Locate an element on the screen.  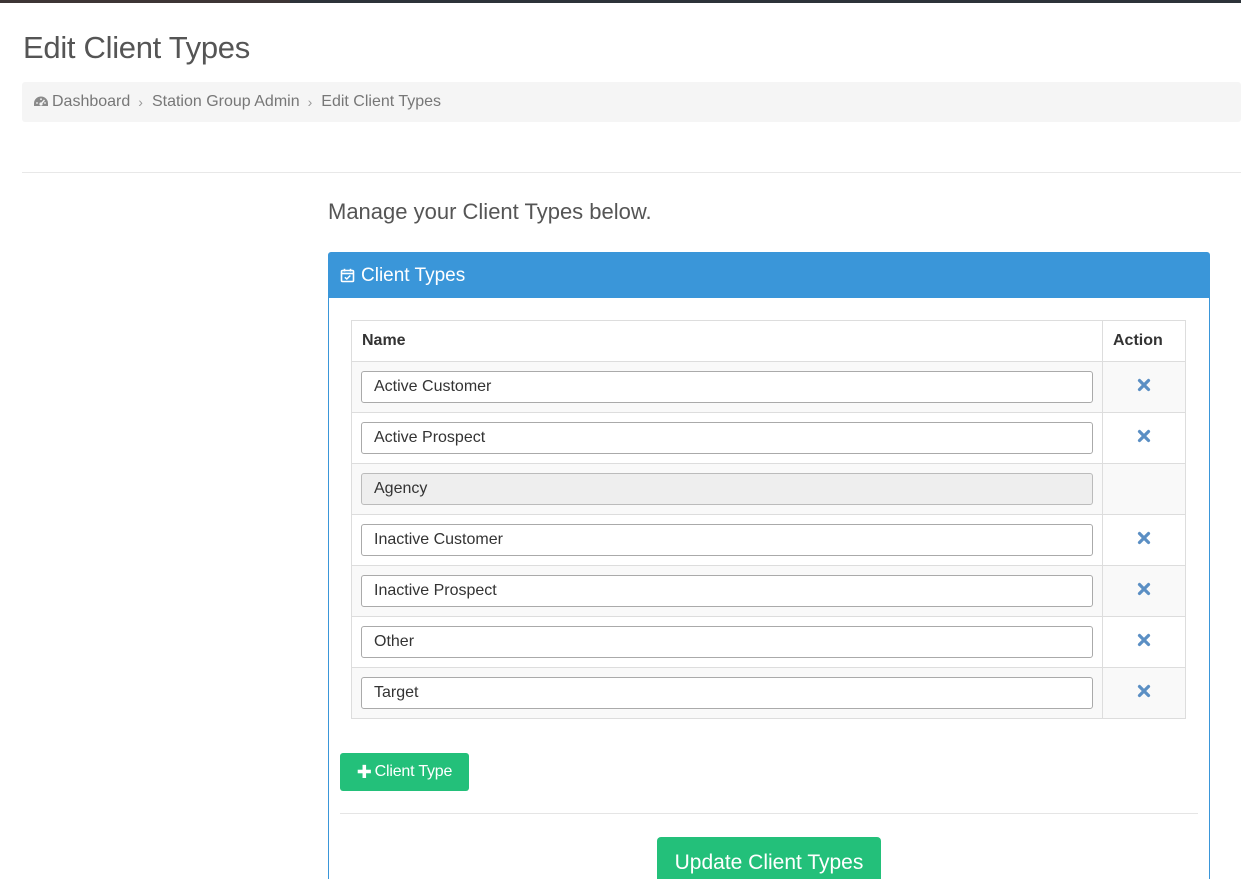
top-bar is located at coordinates (620, 1).